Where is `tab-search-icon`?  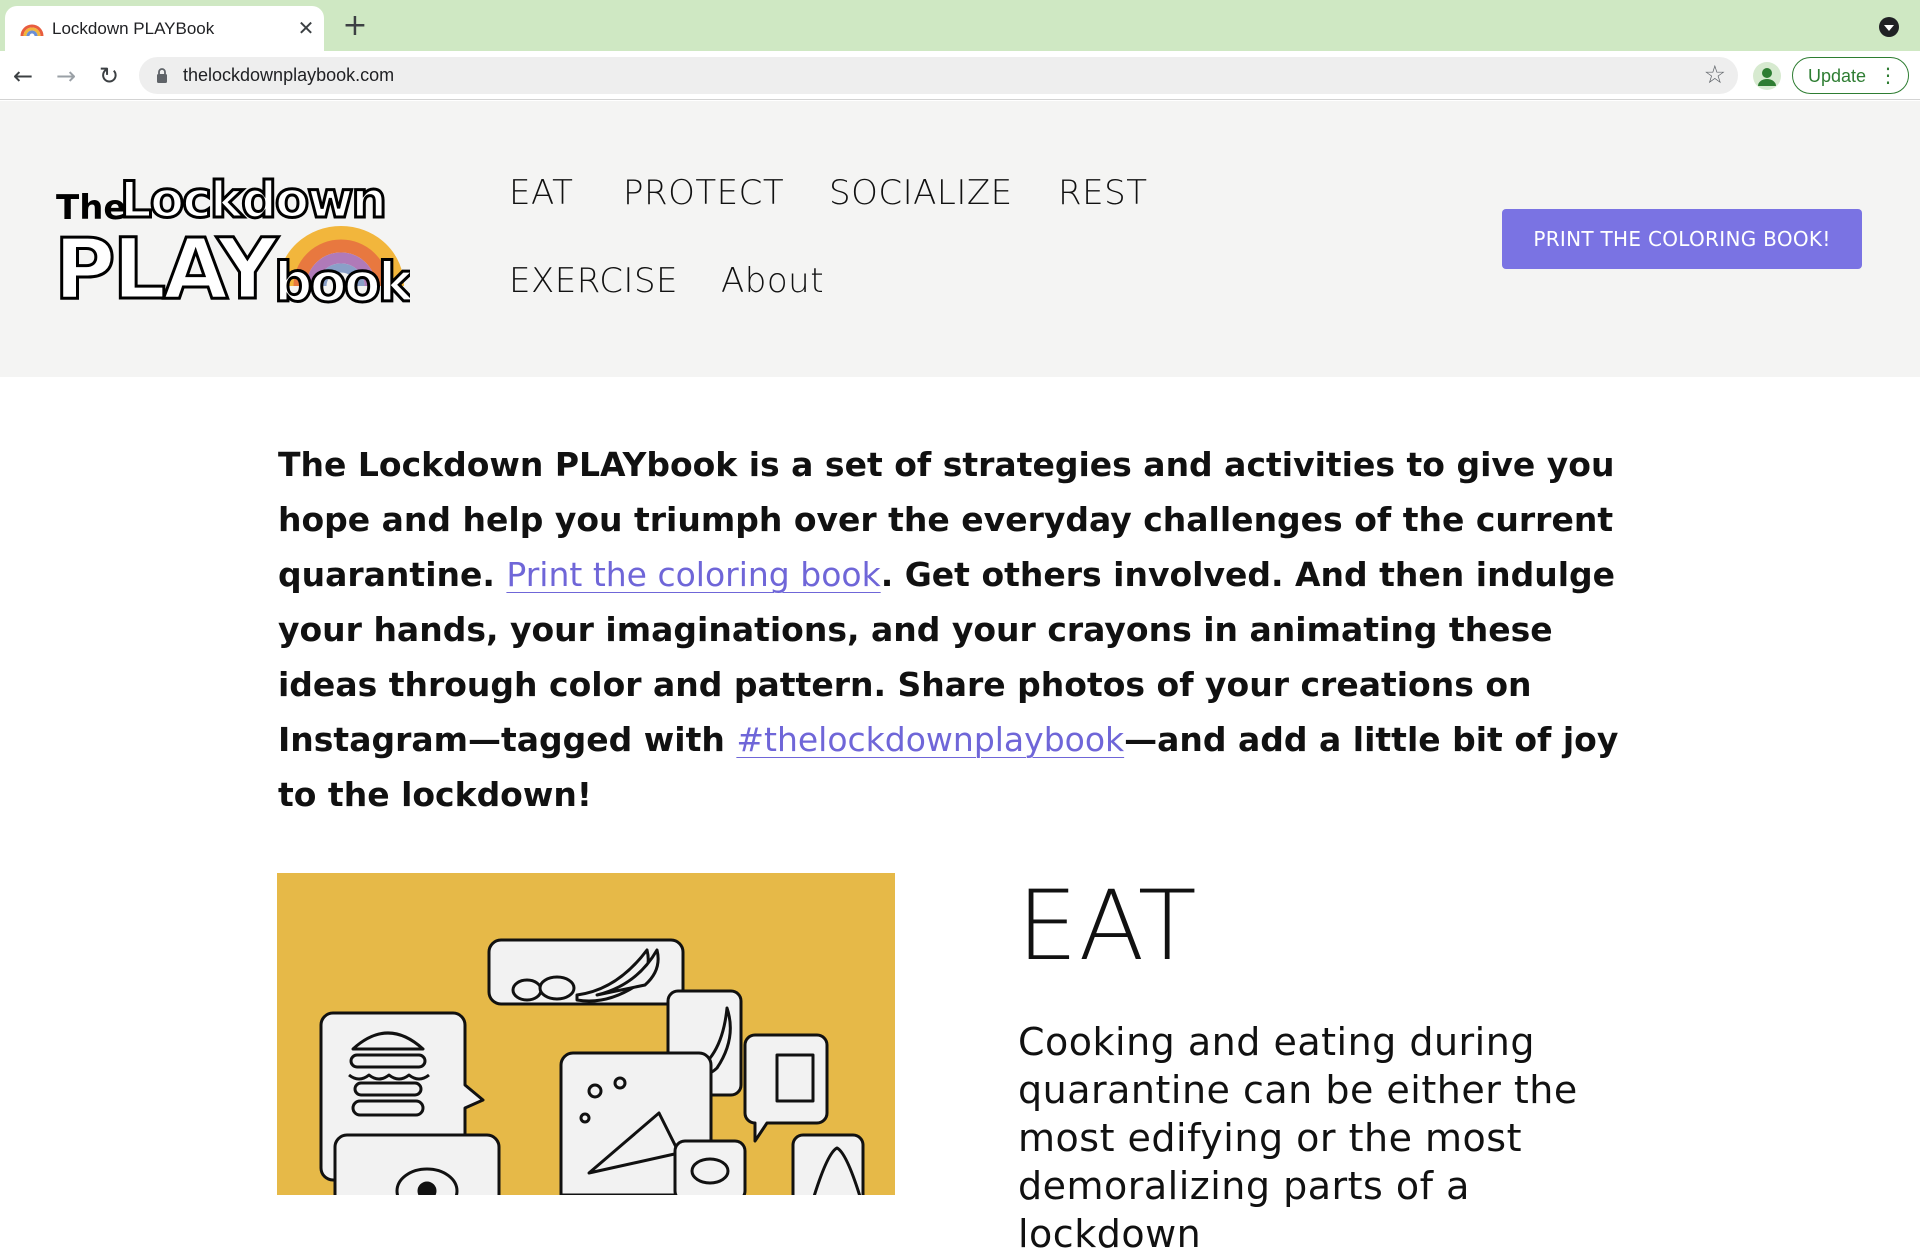
tab-search-icon is located at coordinates (1889, 27).